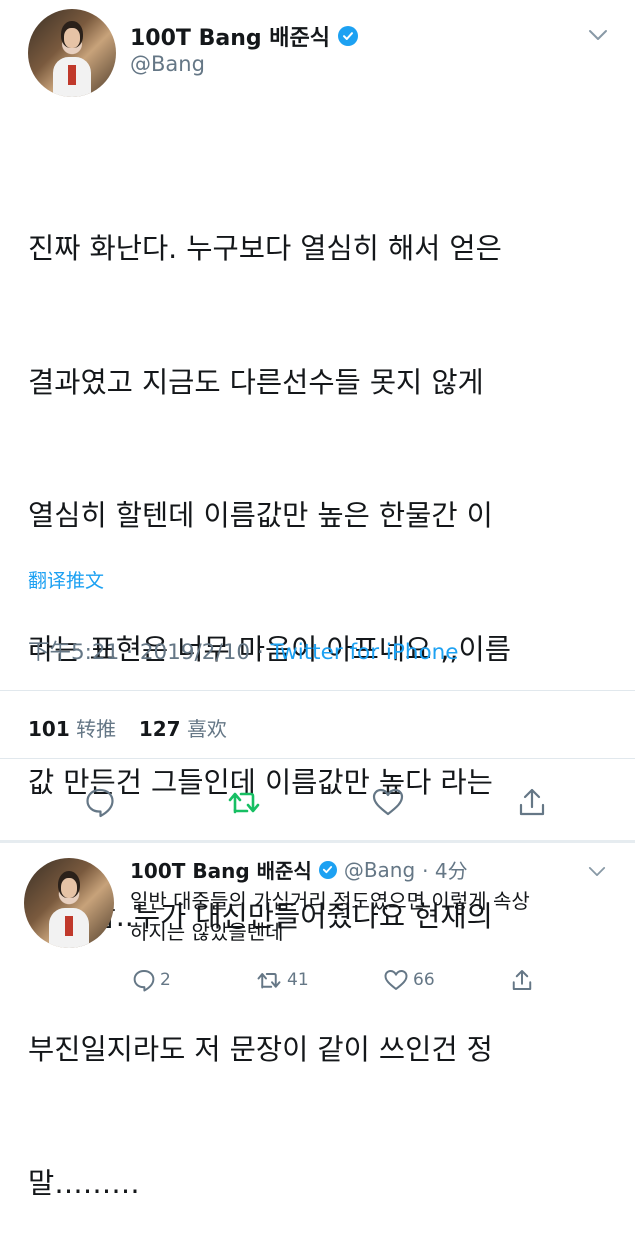 The image size is (635, 1251). I want to click on share-button, so click(532, 802).